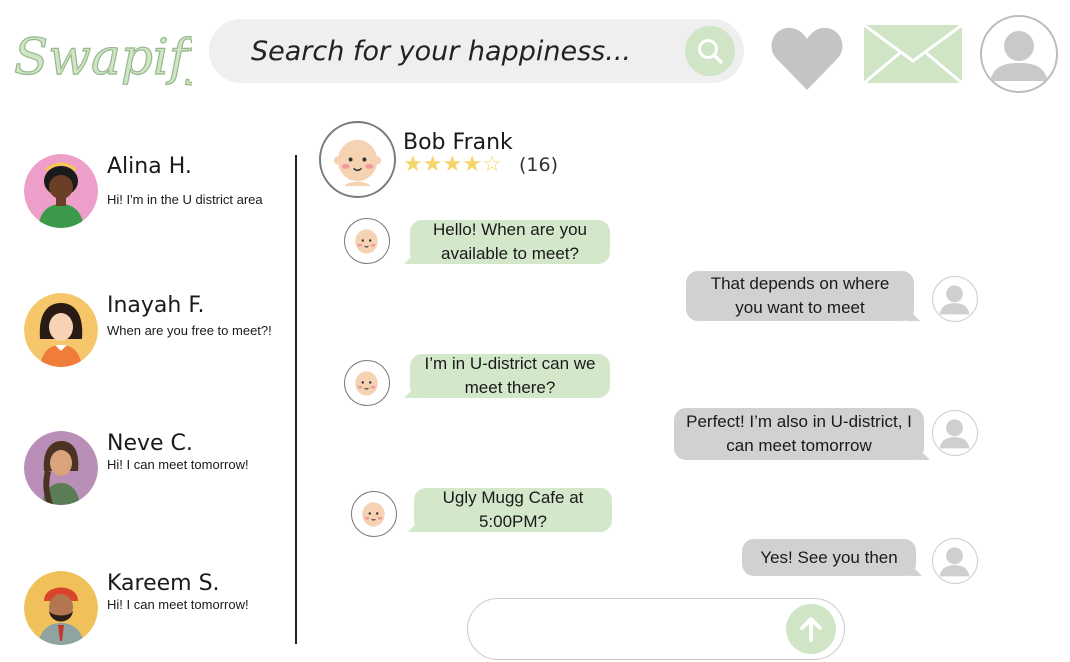  I want to click on contact-name: Kareem S., so click(163, 583).